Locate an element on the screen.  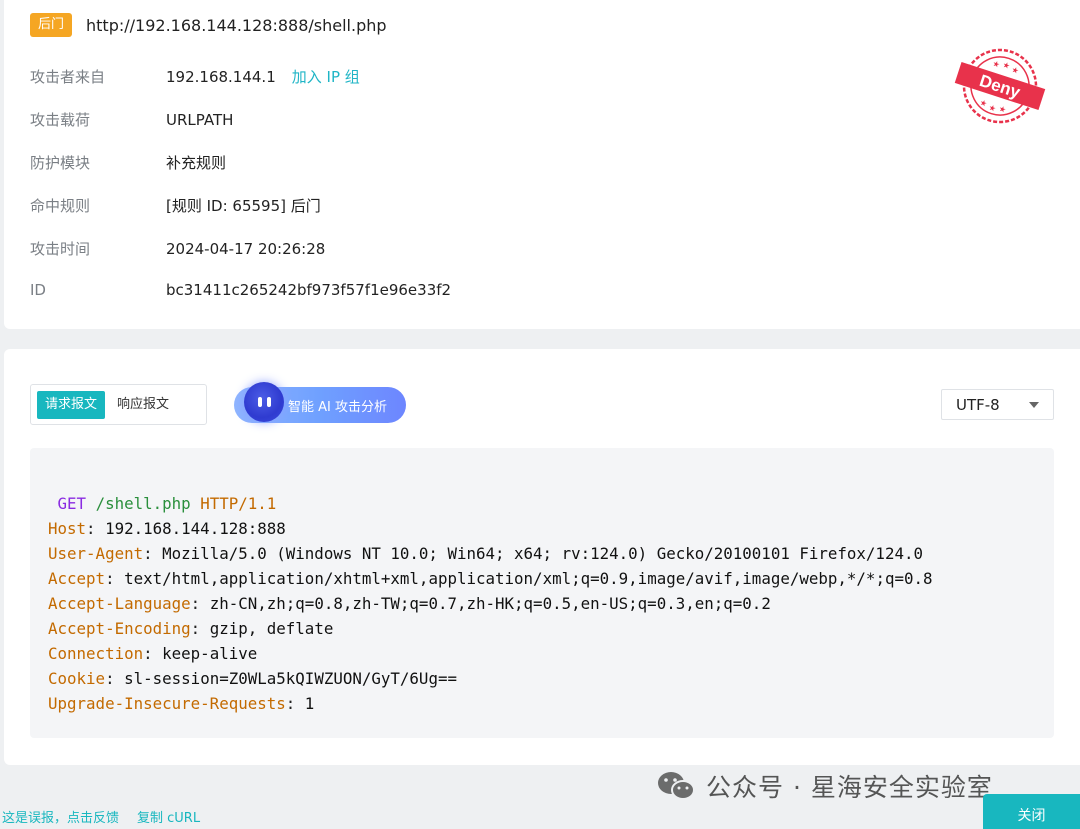
header-line: Connection: keep-alive is located at coordinates (153, 653).